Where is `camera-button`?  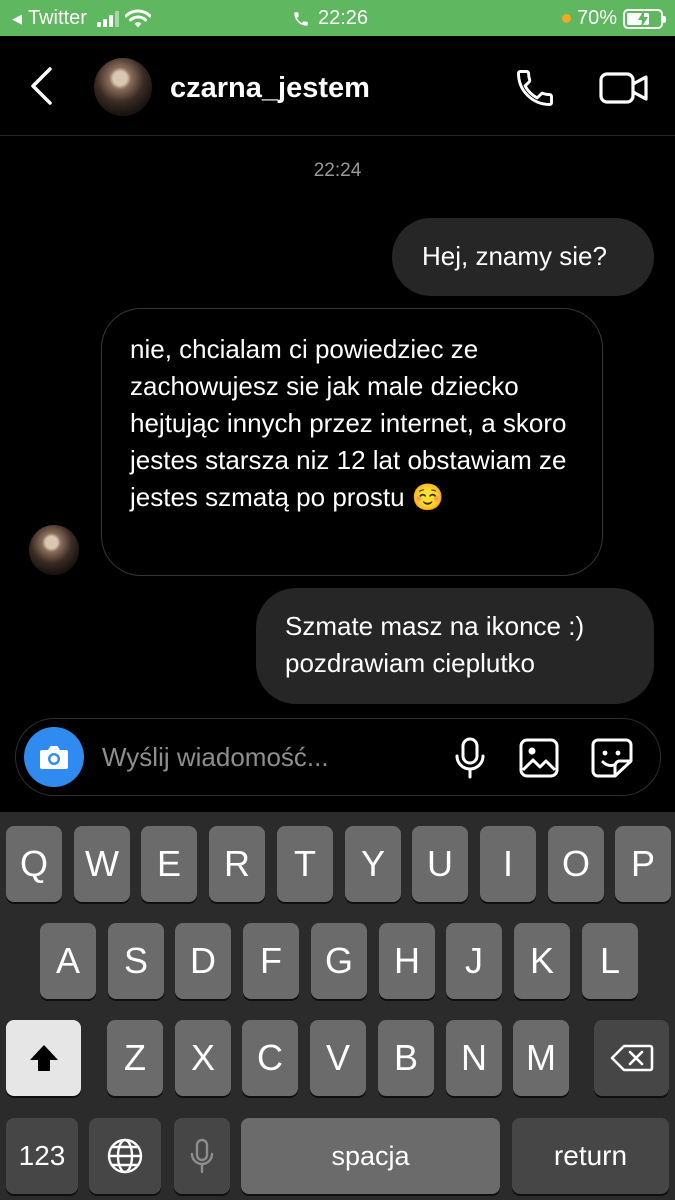 camera-button is located at coordinates (54, 757).